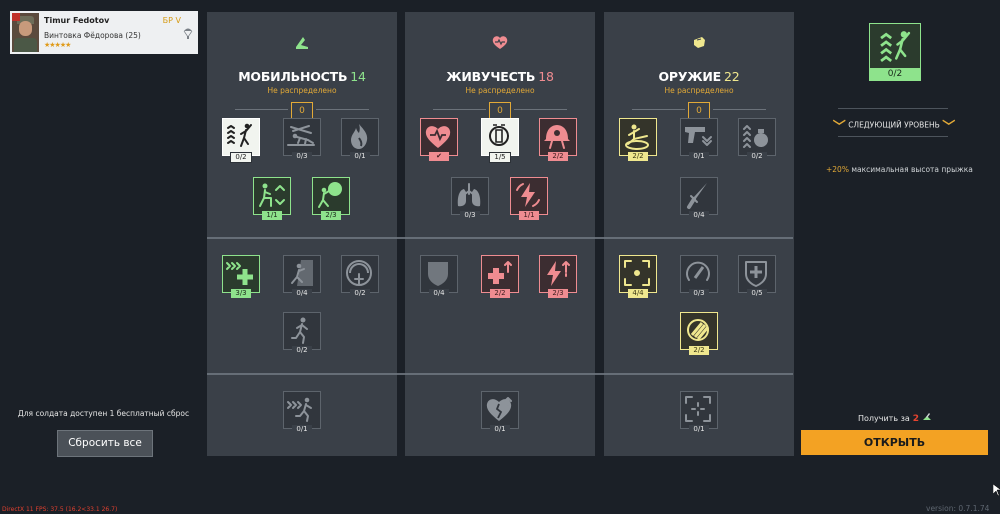 The image size is (1000, 514). Describe the element at coordinates (302, 273) in the screenshot. I see `climb-icon` at that location.